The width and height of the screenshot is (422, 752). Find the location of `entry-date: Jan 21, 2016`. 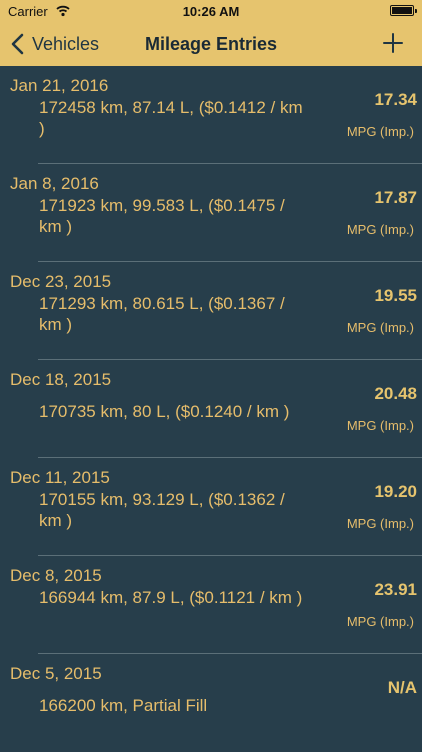

entry-date: Jan 21, 2016 is located at coordinates (59, 85).